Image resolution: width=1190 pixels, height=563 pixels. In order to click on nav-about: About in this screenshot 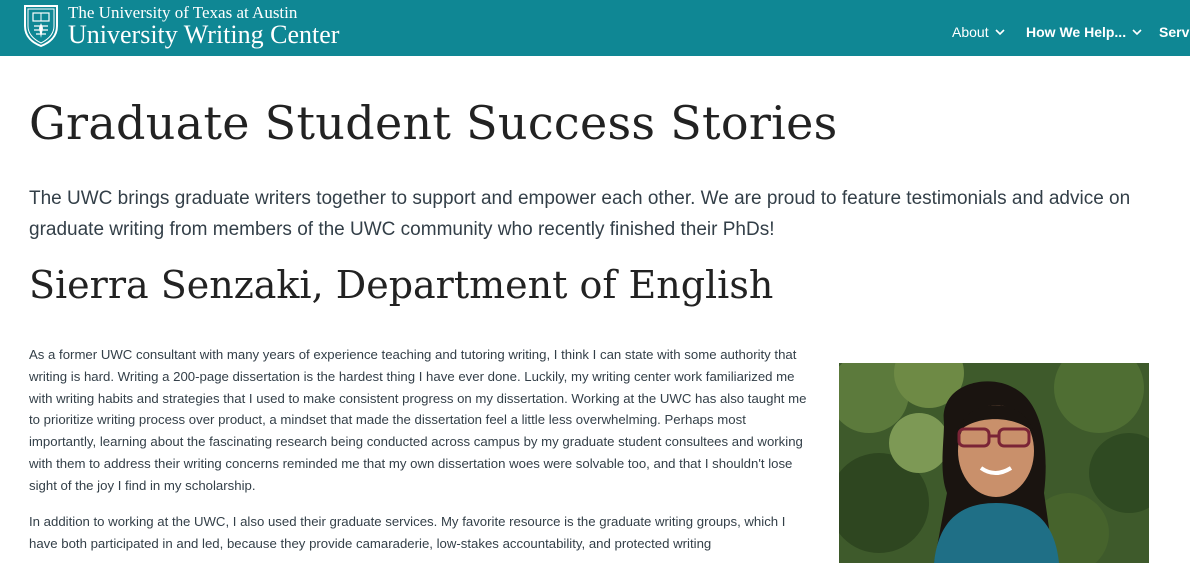, I will do `click(978, 32)`.